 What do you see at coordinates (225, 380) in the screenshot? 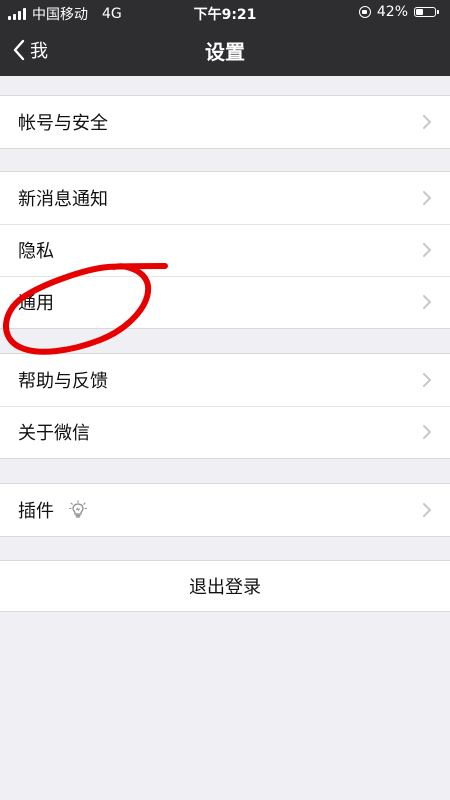
I see `settings-item-help-feedback: 帮助与反馈` at bounding box center [225, 380].